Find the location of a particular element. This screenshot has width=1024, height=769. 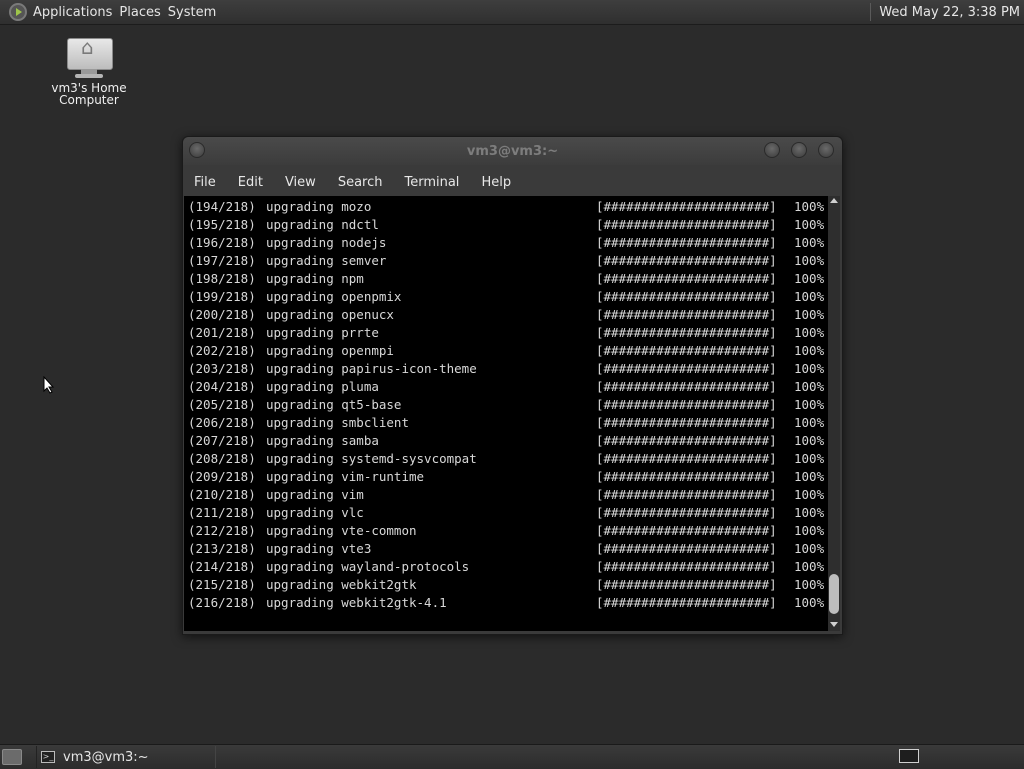

line-index: (194/218) is located at coordinates (222, 206).